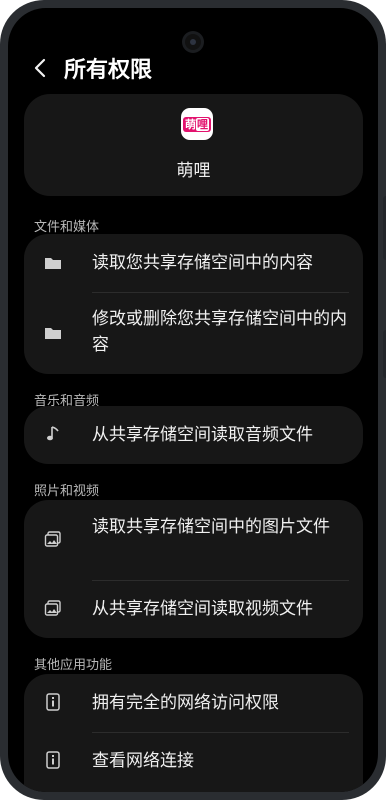 This screenshot has height=800, width=386. I want to click on permission-label: 读取您共享存储空间中的内容, so click(202, 263).